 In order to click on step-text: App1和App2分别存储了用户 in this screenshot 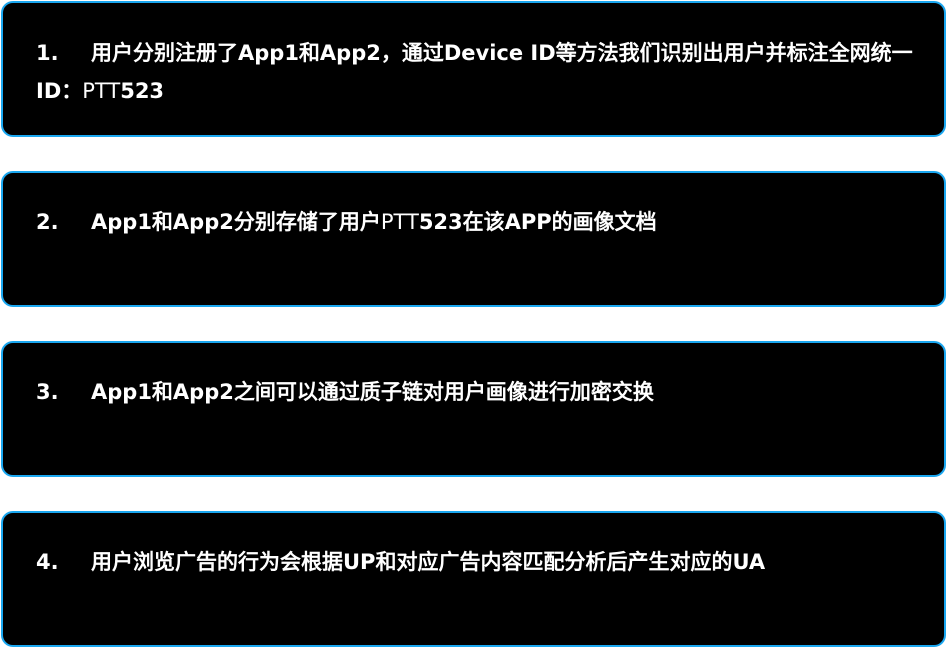, I will do `click(236, 222)`.